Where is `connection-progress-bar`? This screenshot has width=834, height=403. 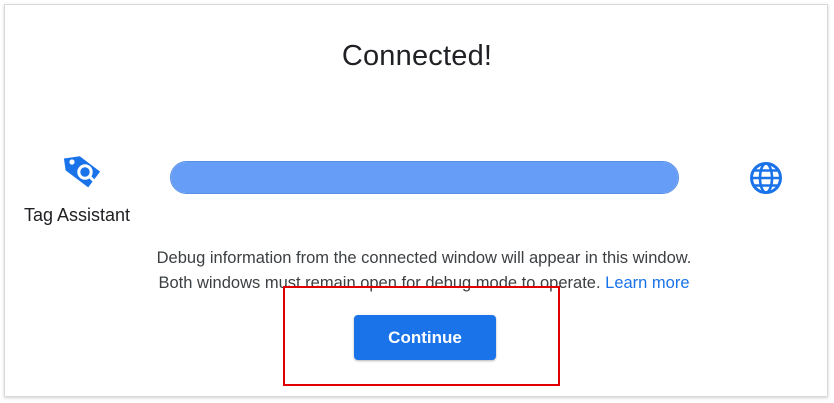 connection-progress-bar is located at coordinates (424, 177).